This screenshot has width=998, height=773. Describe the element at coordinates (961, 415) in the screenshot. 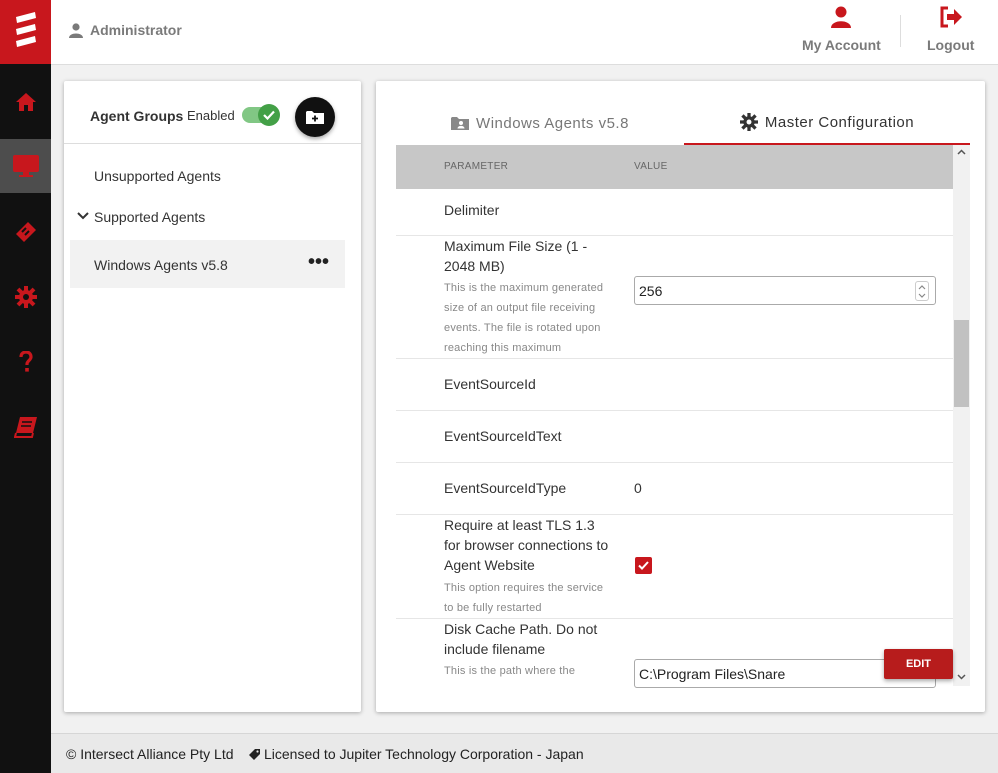

I see `scrollbar` at that location.